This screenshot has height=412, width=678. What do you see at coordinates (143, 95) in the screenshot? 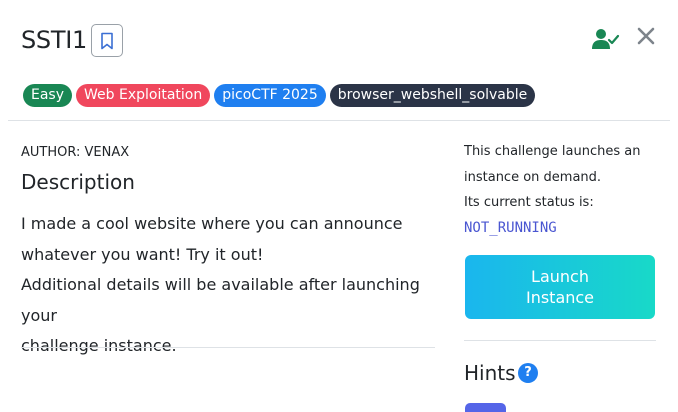
I see `tag-category: Web Exploitation` at bounding box center [143, 95].